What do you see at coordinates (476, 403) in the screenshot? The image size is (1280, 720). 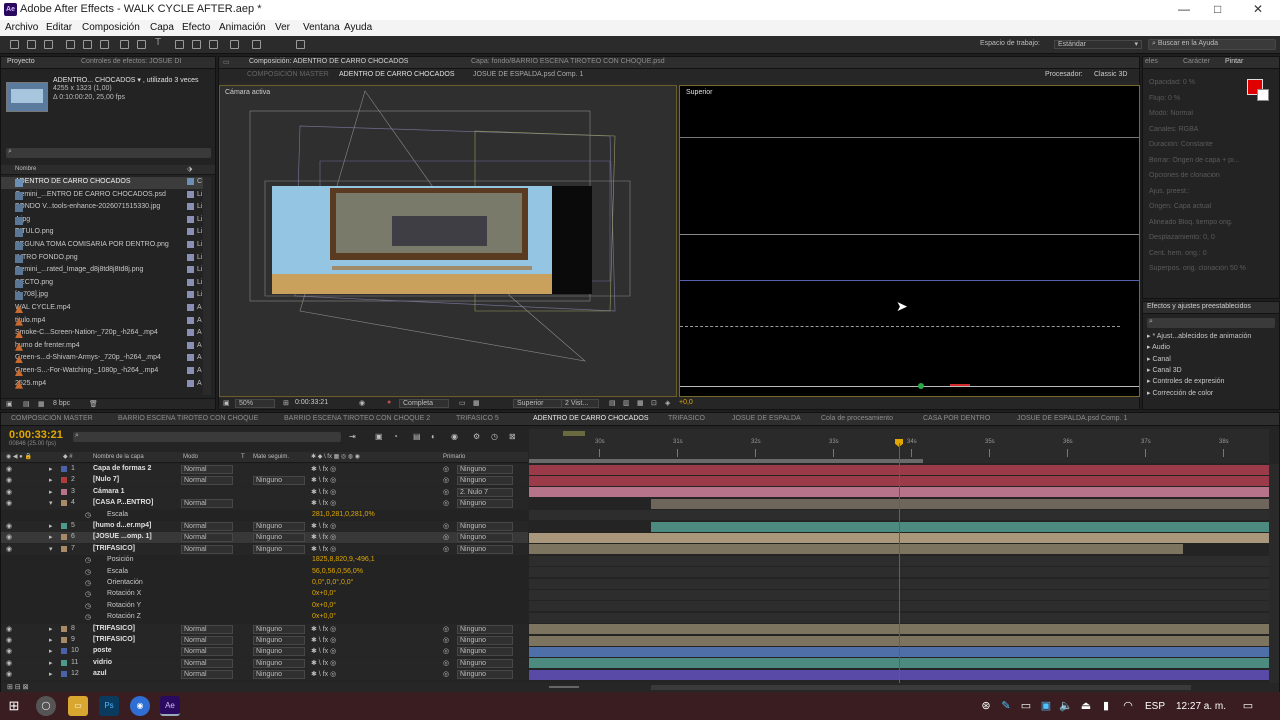 I see `transparency-grid-icon: ▦` at bounding box center [476, 403].